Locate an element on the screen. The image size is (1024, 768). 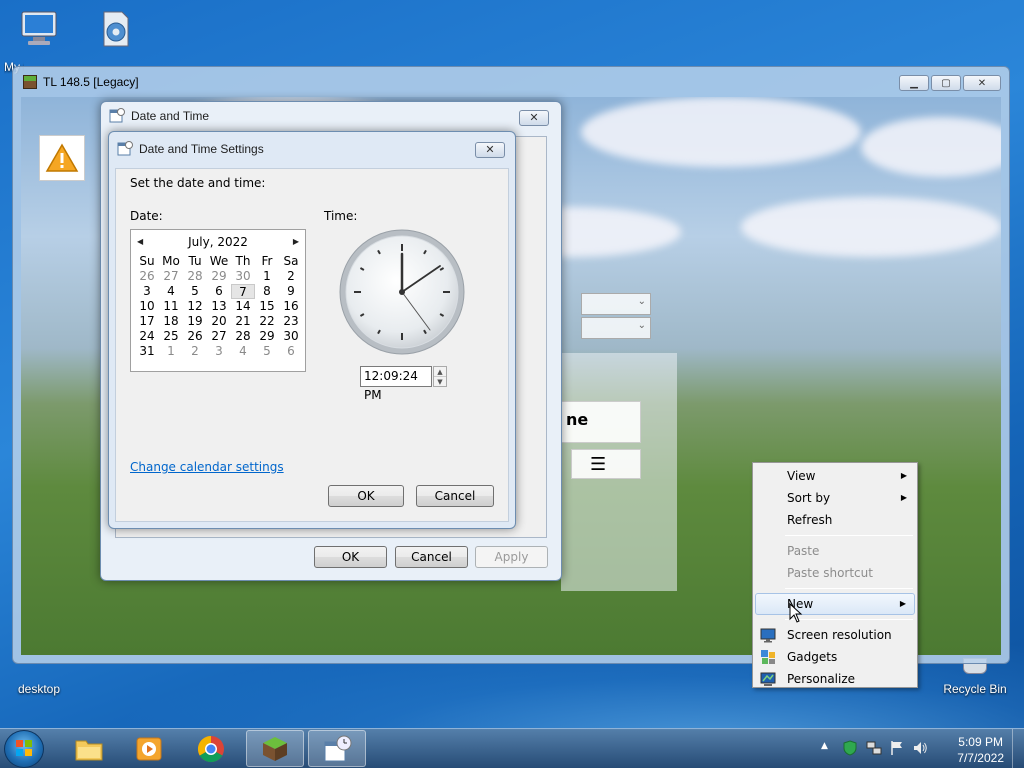
menu-button: ☰ is located at coordinates (606, 464).